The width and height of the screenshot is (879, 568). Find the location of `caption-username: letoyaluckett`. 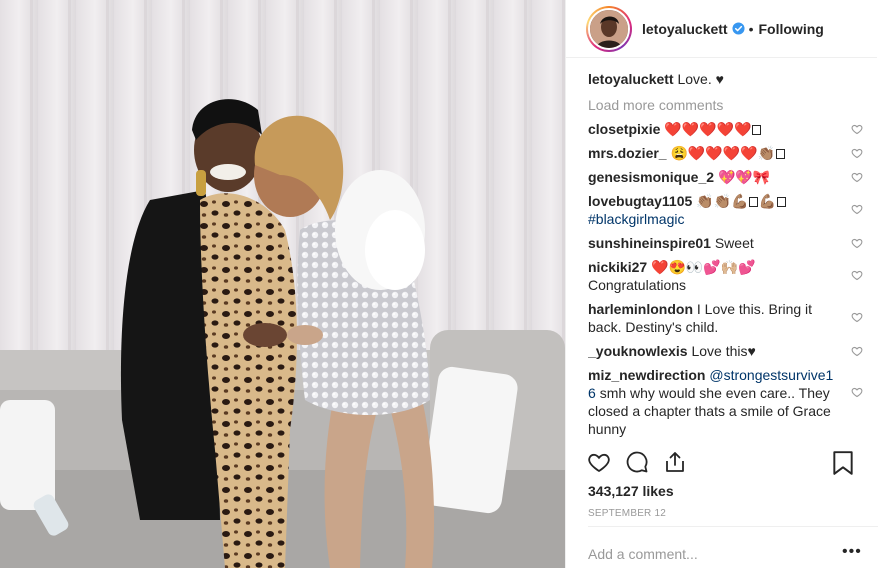

caption-username: letoyaluckett is located at coordinates (631, 79).